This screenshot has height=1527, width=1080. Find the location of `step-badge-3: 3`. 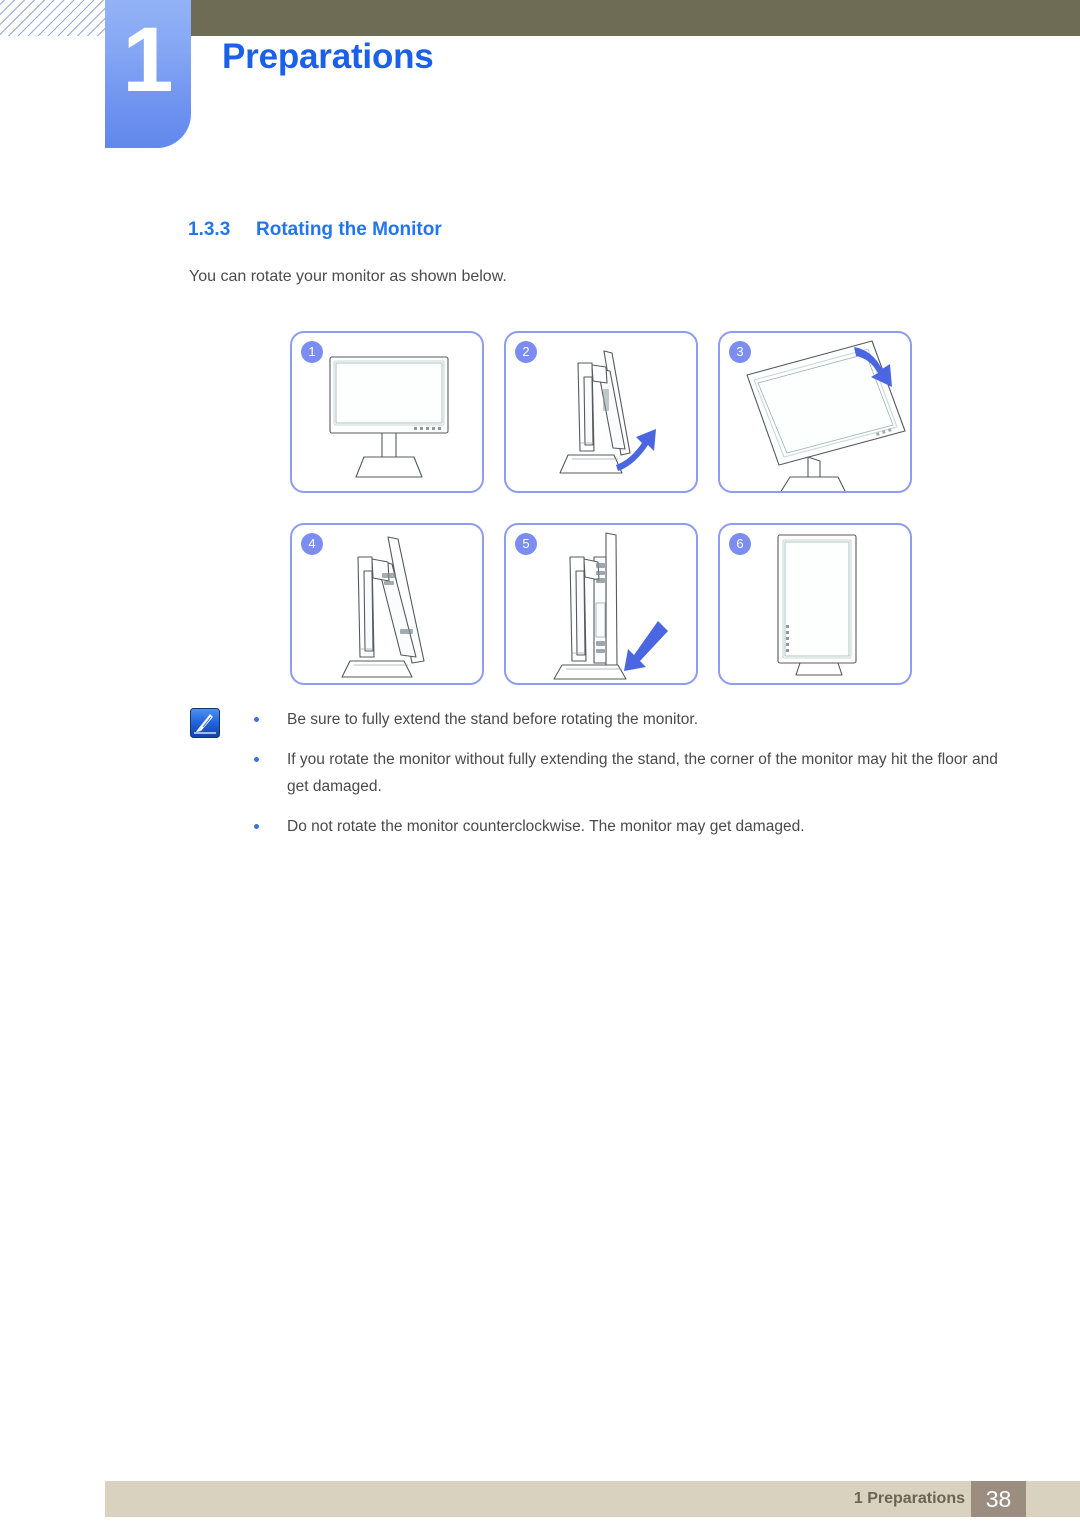

step-badge-3: 3 is located at coordinates (740, 352).